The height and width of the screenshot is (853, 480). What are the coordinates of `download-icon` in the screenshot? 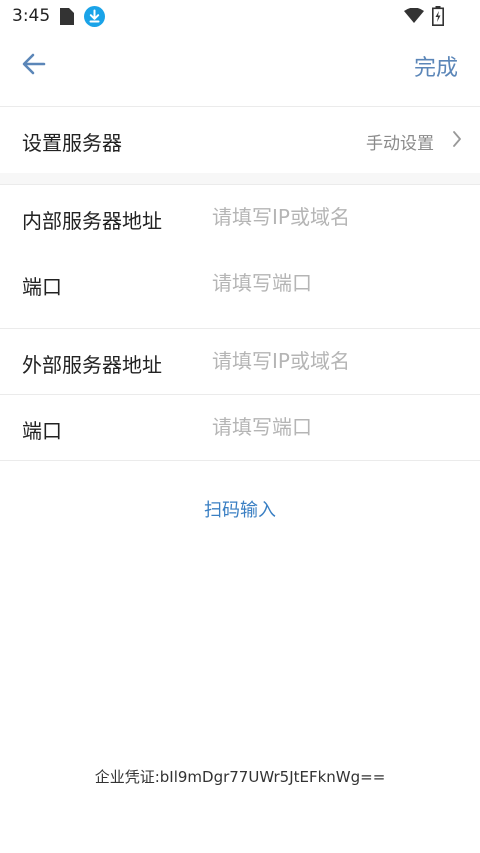 It's located at (94, 18).